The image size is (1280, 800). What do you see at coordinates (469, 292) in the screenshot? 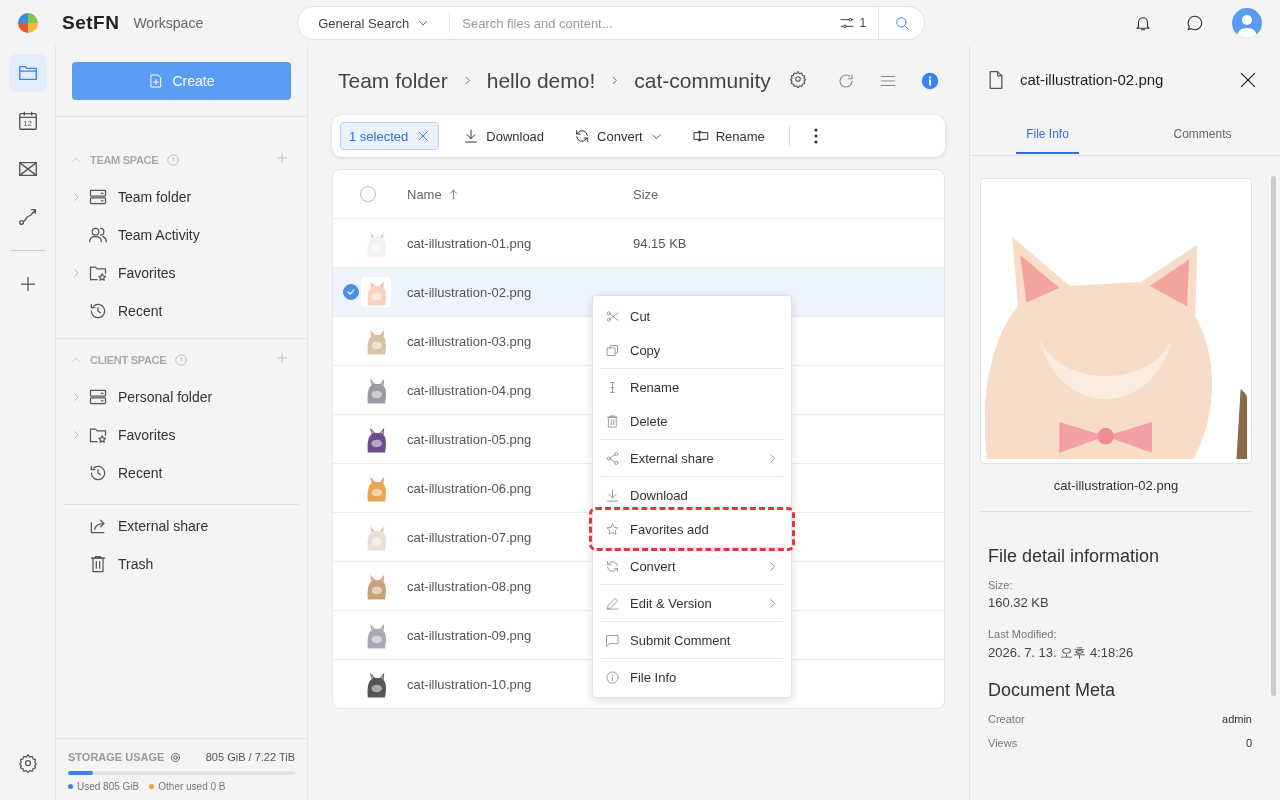
I see `file-name: cat-illustration-02.png` at bounding box center [469, 292].